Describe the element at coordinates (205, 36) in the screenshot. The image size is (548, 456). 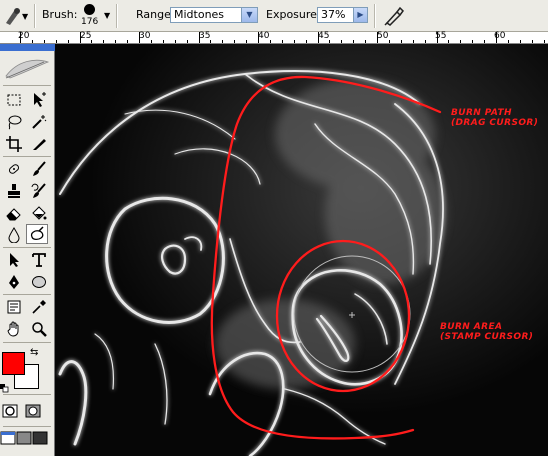
I see `ruler-label: 35` at that location.